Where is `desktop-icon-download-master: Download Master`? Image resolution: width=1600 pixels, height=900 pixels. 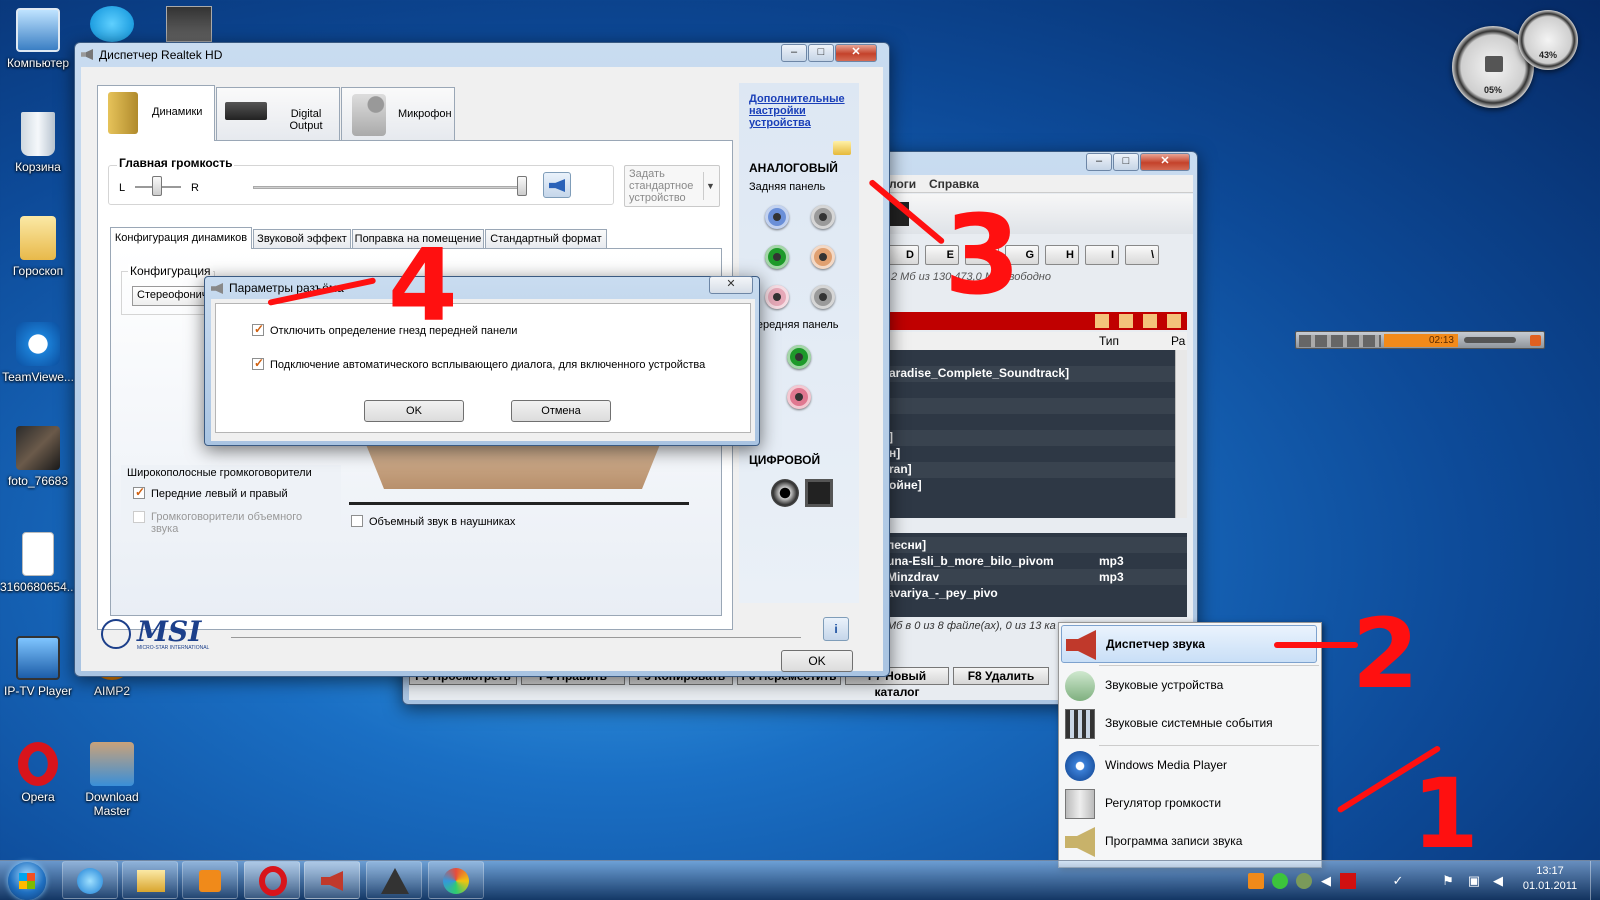 desktop-icon-download-master: Download Master is located at coordinates (112, 780).